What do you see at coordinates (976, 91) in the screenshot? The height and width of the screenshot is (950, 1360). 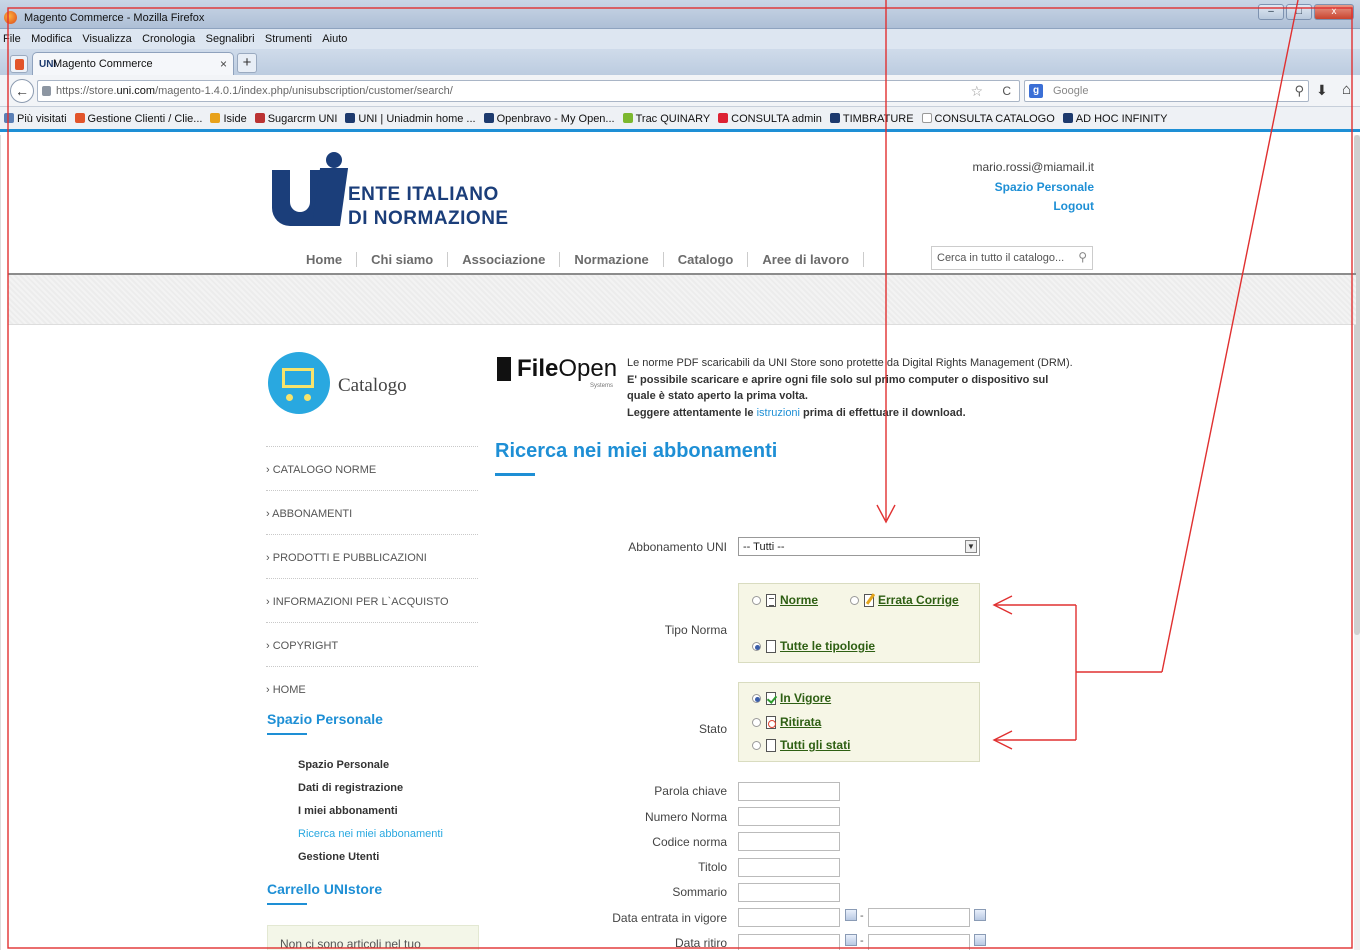 I see `bookmark-star-icon: ☆` at bounding box center [976, 91].